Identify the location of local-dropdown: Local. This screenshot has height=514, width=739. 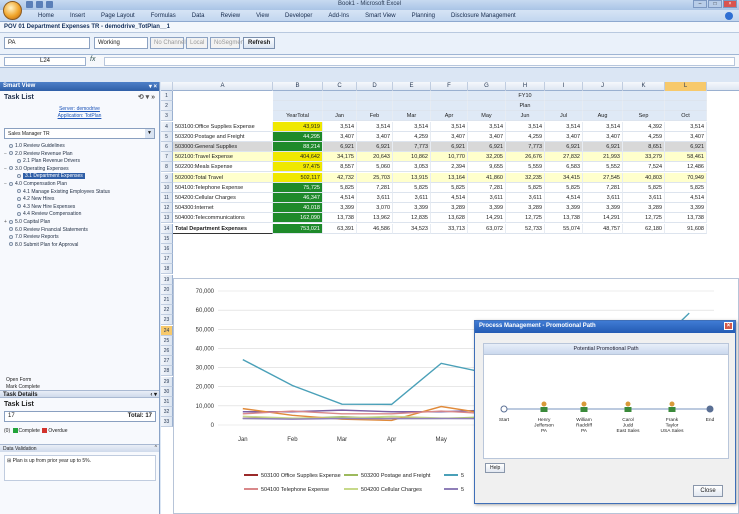
(197, 43).